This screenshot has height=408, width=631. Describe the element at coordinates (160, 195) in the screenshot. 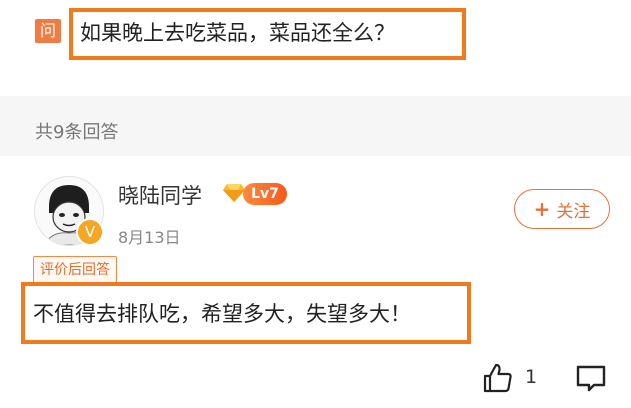

I see `user-name: 晓陆同学` at that location.